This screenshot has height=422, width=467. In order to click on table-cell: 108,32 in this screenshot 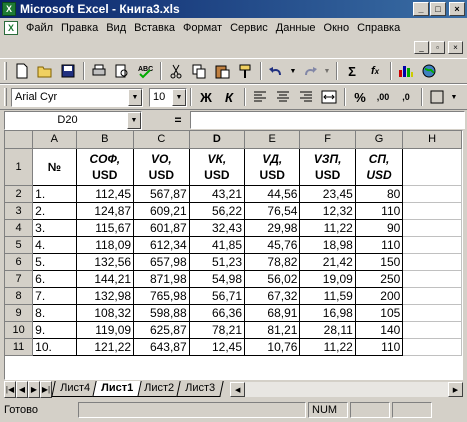, I will do `click(105, 313)`.